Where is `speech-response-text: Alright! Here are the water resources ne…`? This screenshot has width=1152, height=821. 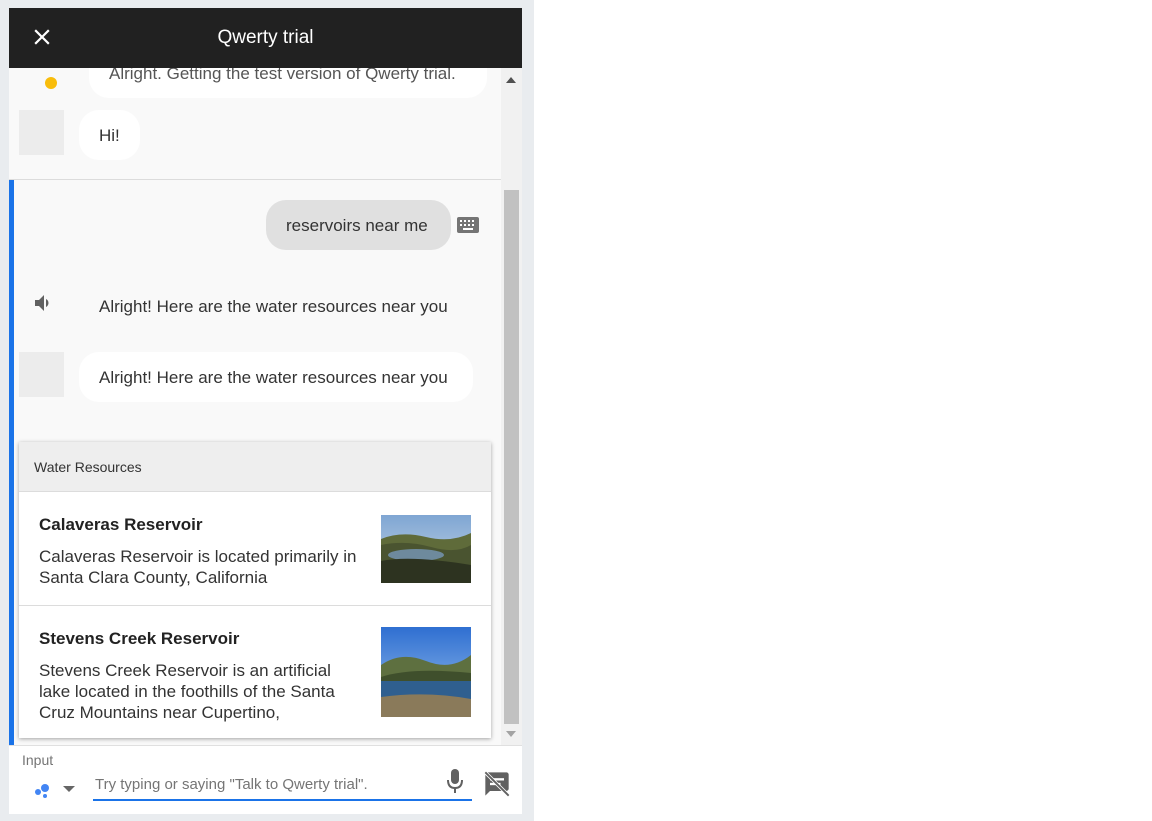
speech-response-text: Alright! Here are the water resources ne… is located at coordinates (273, 306).